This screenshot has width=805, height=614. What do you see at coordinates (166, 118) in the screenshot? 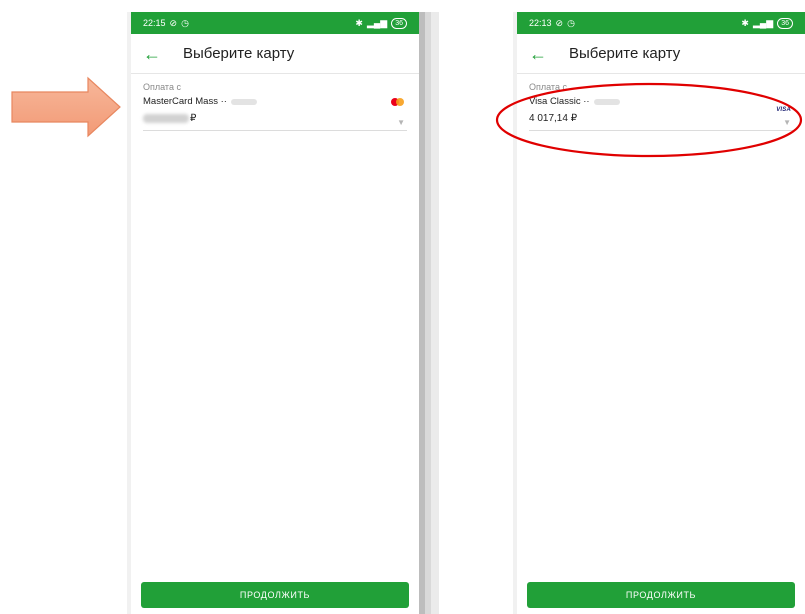
I see `blurred-balance` at bounding box center [166, 118].